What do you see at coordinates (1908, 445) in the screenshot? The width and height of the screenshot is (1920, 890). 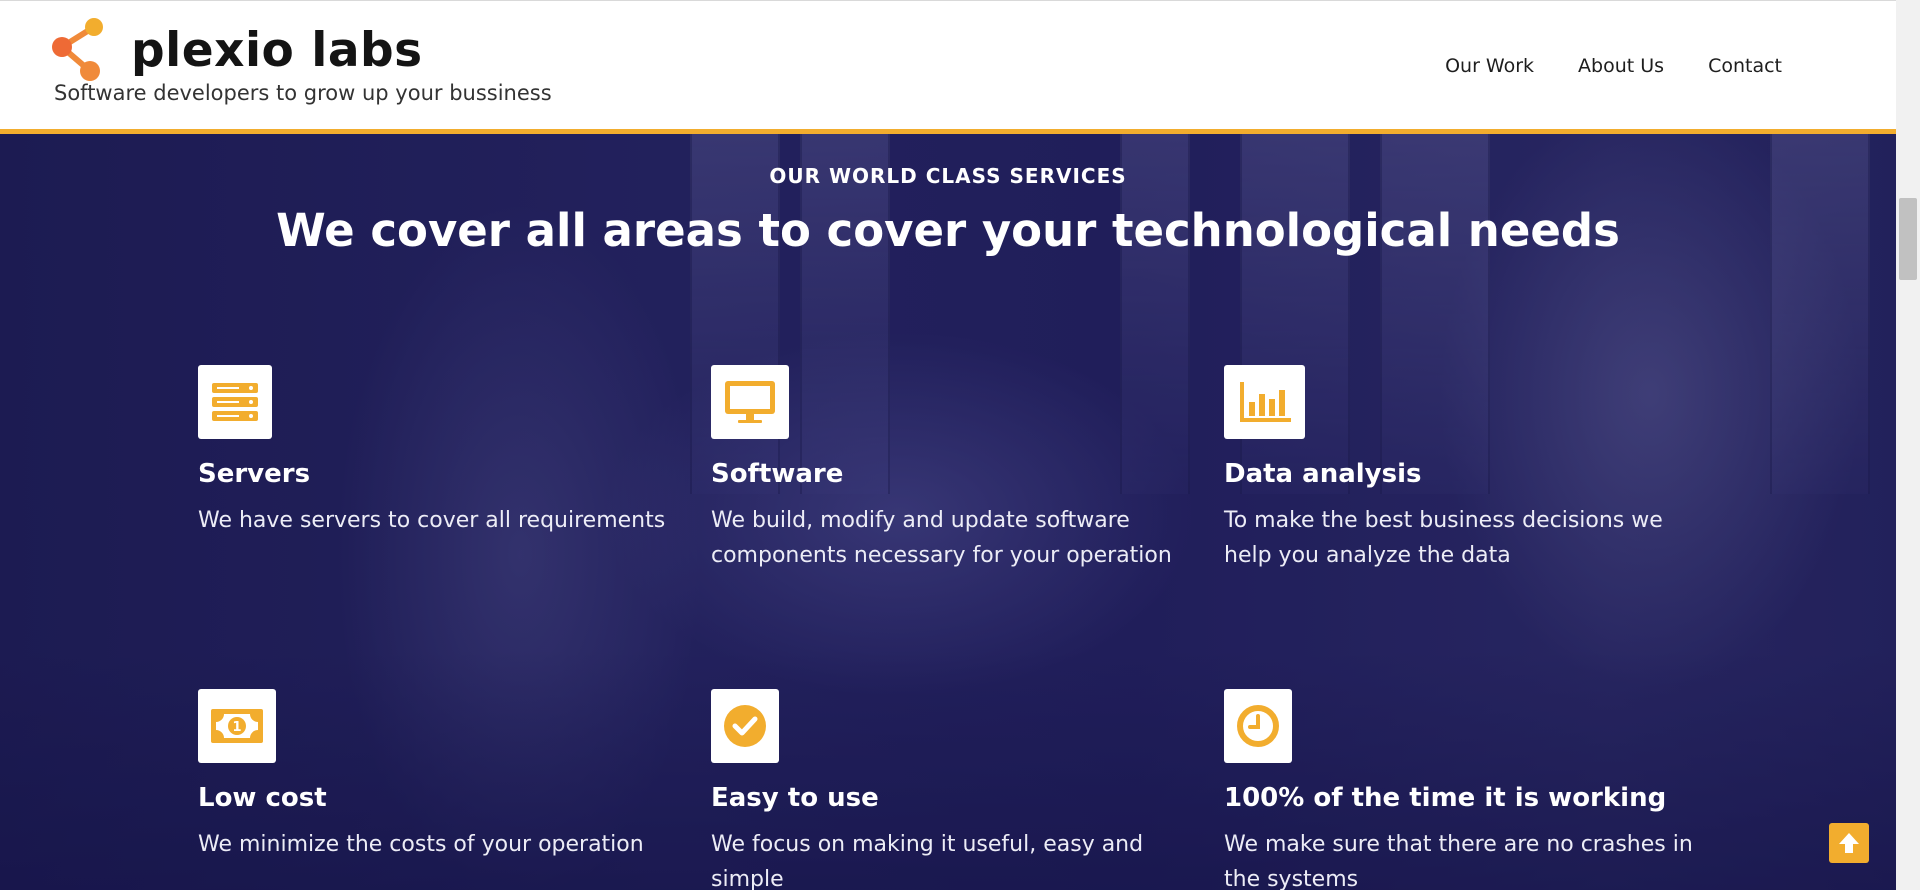 I see `page-scrollbar` at bounding box center [1908, 445].